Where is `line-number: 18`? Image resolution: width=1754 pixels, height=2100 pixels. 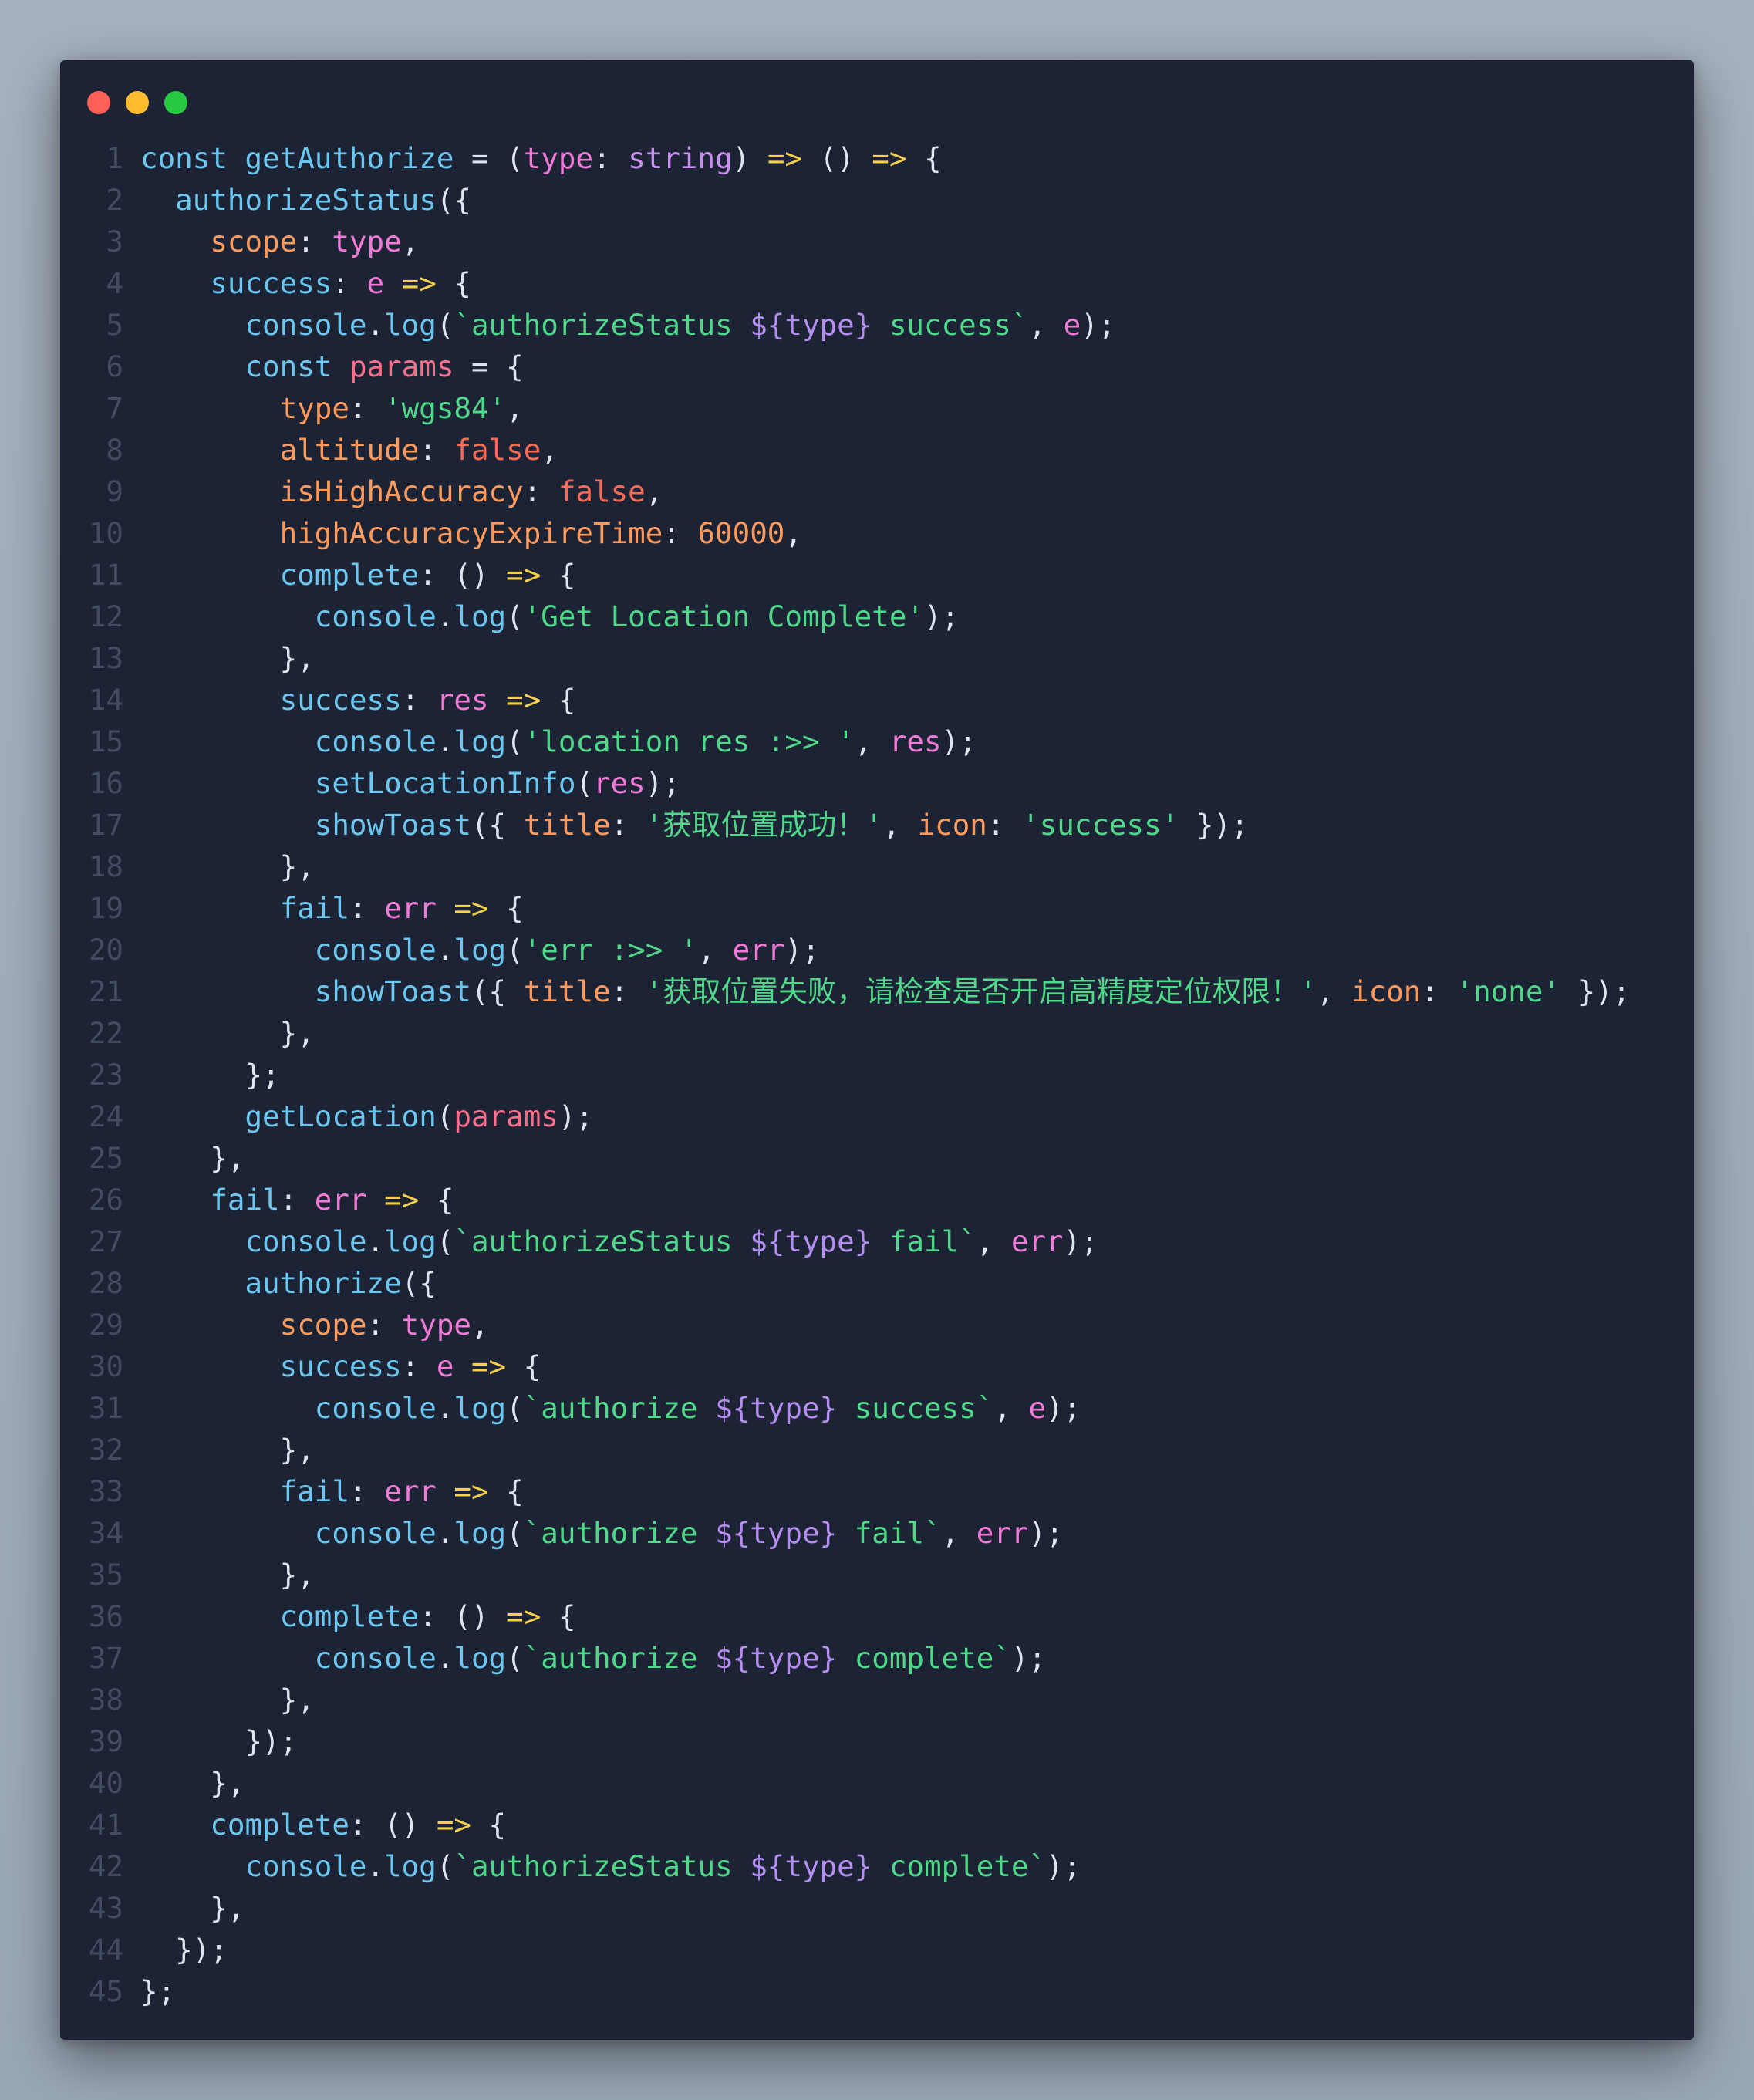 line-number: 18 is located at coordinates (105, 866).